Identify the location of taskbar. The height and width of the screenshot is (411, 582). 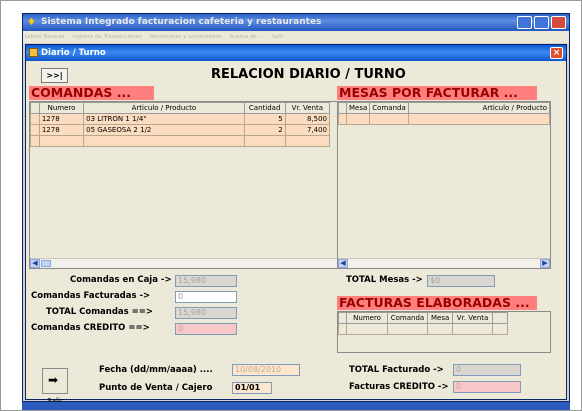
(296, 406).